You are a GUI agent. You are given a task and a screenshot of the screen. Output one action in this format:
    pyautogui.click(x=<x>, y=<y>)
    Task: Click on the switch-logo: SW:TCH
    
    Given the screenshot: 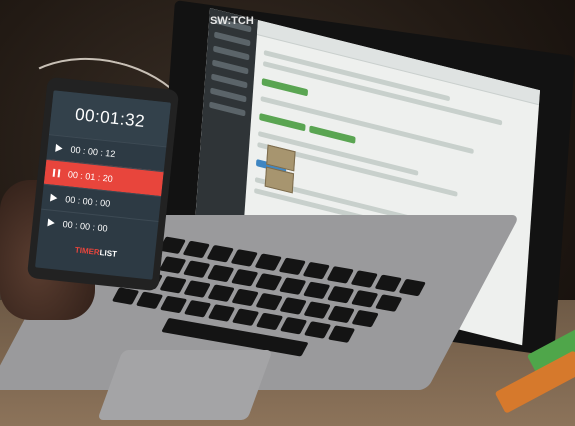 What is the action you would take?
    pyautogui.click(x=232, y=21)
    